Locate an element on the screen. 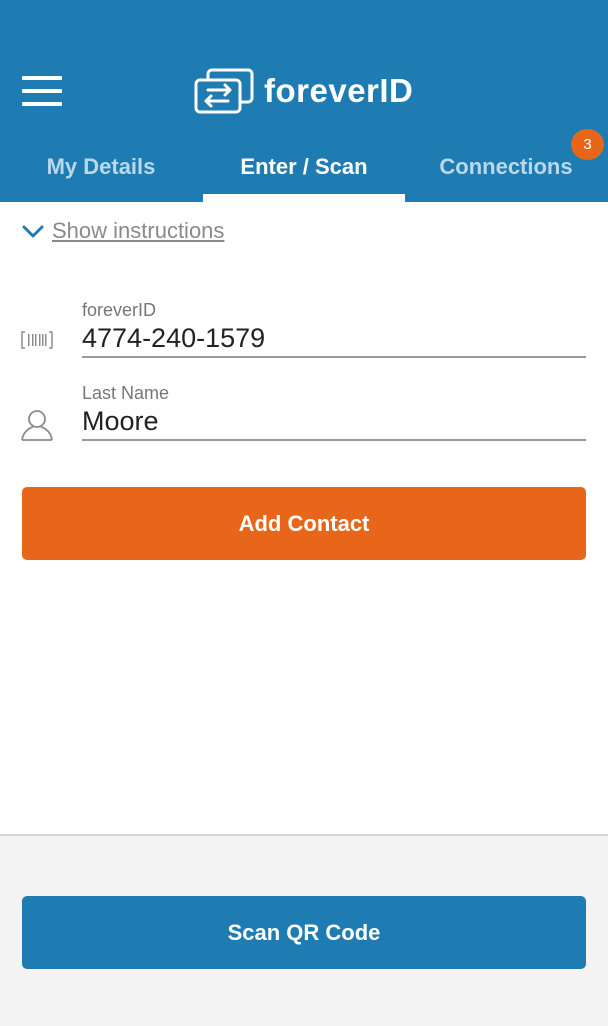 This screenshot has height=1026, width=608. barcode-icon is located at coordinates (37, 340).